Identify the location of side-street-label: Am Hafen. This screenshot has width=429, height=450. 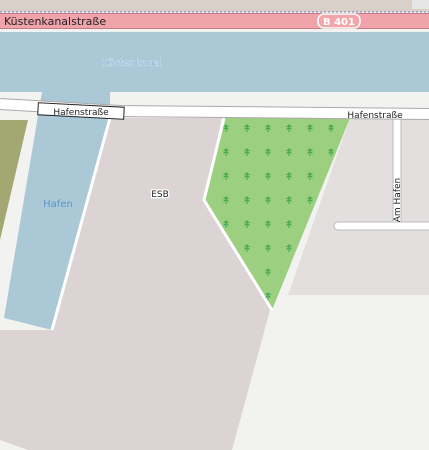
(398, 200).